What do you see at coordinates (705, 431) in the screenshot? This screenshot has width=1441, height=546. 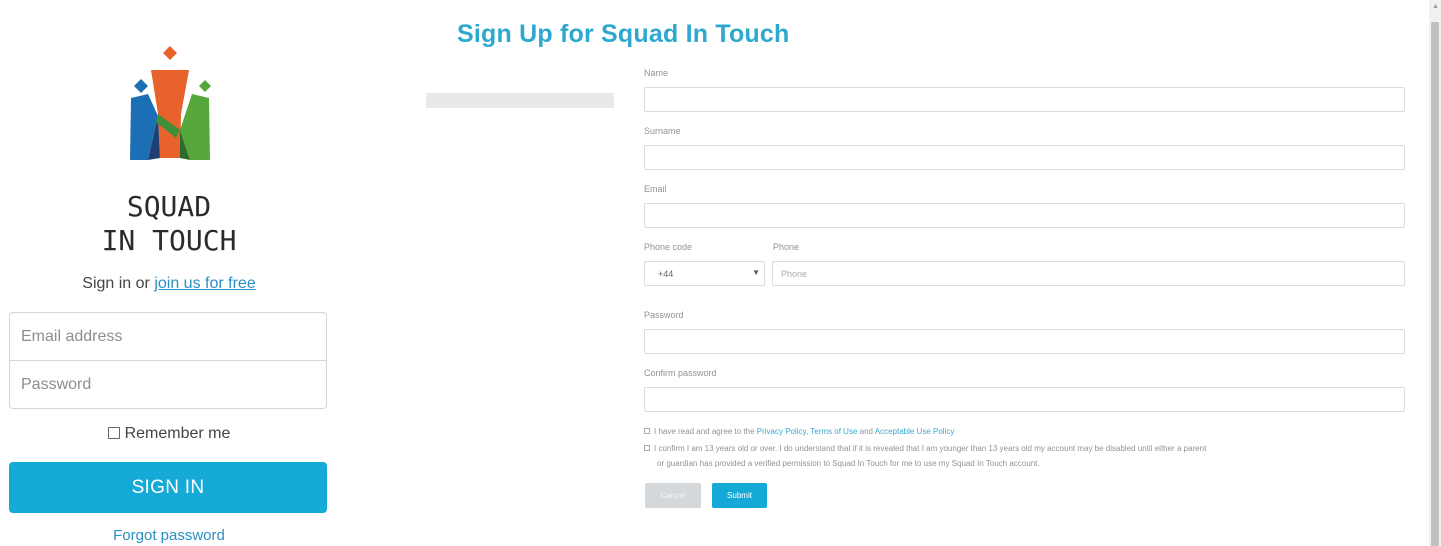 I see `terms-prefix: I have read and agree to the` at bounding box center [705, 431].